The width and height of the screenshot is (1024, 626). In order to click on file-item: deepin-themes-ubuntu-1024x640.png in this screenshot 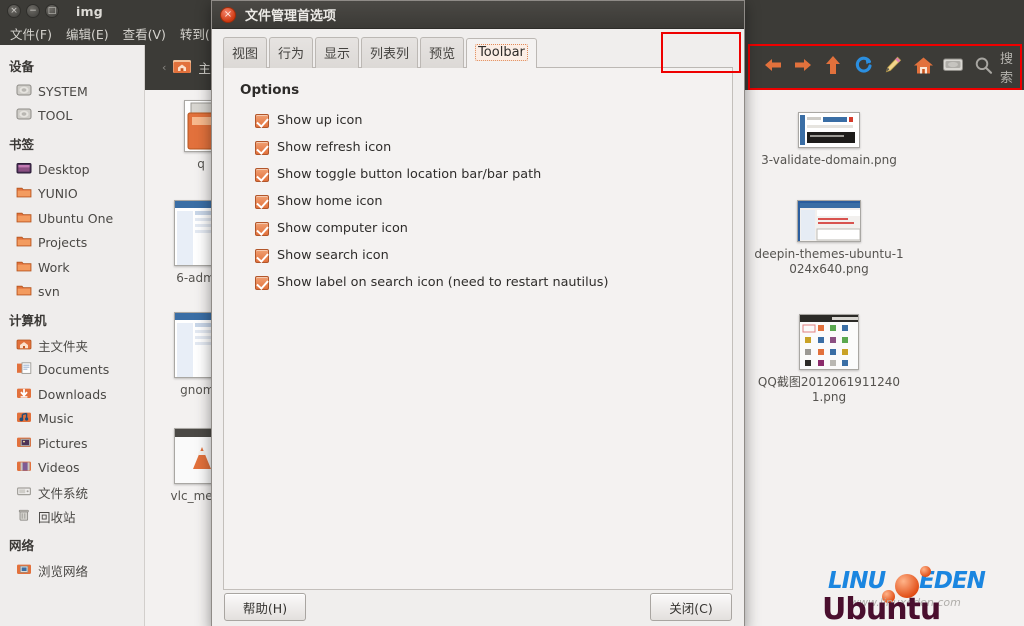, I will do `click(829, 238)`.